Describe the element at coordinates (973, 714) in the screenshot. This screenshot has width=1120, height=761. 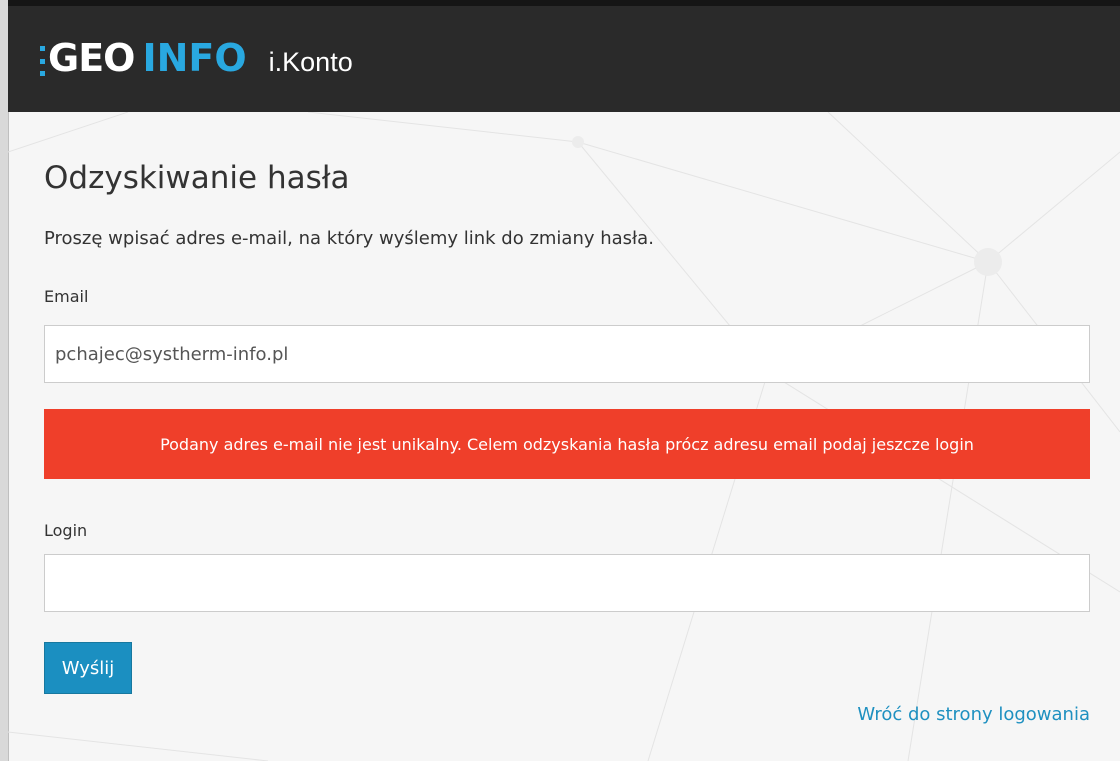
I see `back-to-login-link: Wróć do strony logowania` at that location.